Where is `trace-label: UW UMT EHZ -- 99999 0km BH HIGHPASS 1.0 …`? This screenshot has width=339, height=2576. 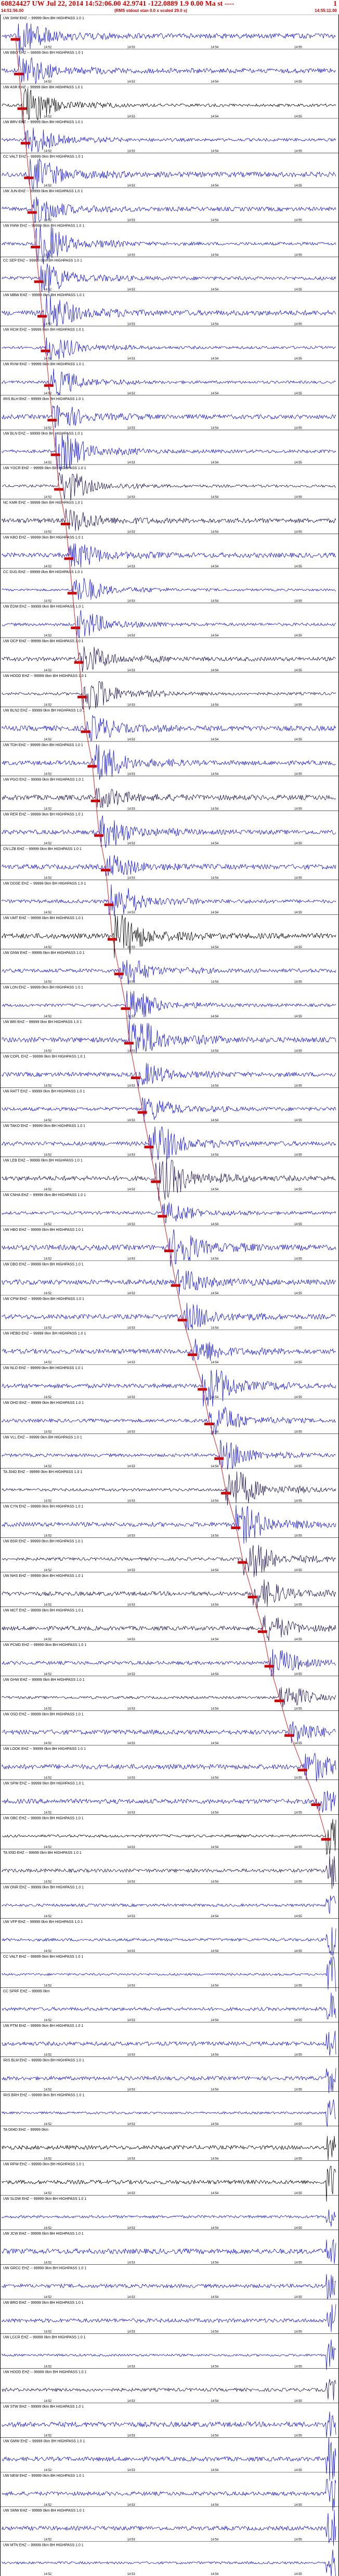
trace-label: UW UMT EHZ -- 99999 0km BH HIGHPASS 1.0 … is located at coordinates (43, 919).